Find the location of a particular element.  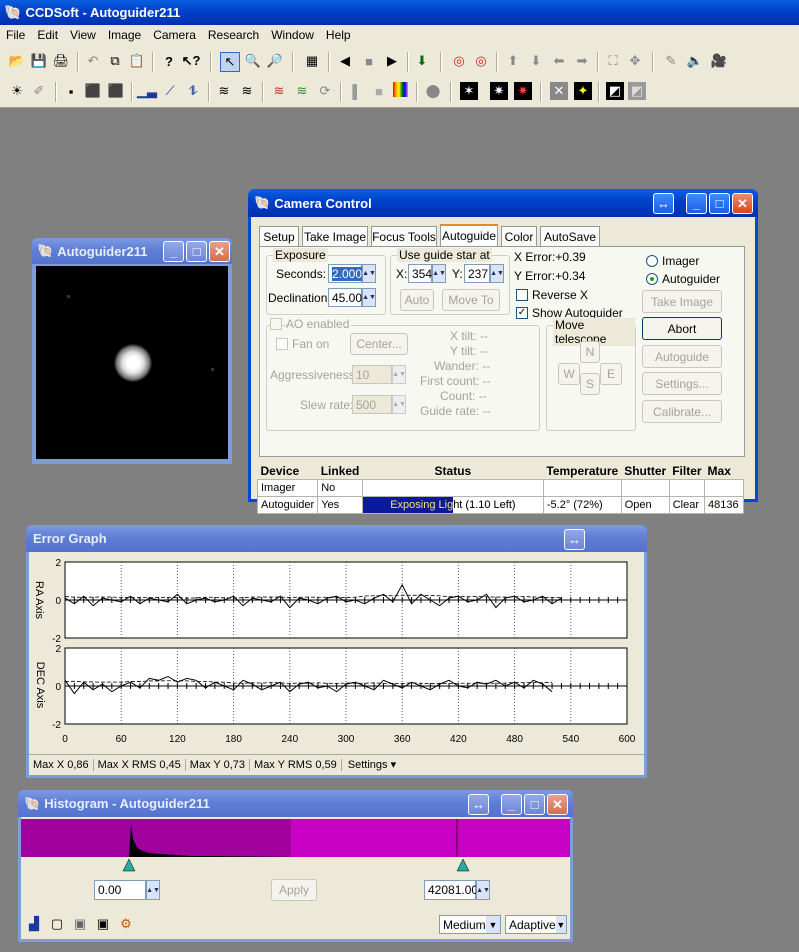

guide-y-spinner: ▲▼ is located at coordinates (497, 273).